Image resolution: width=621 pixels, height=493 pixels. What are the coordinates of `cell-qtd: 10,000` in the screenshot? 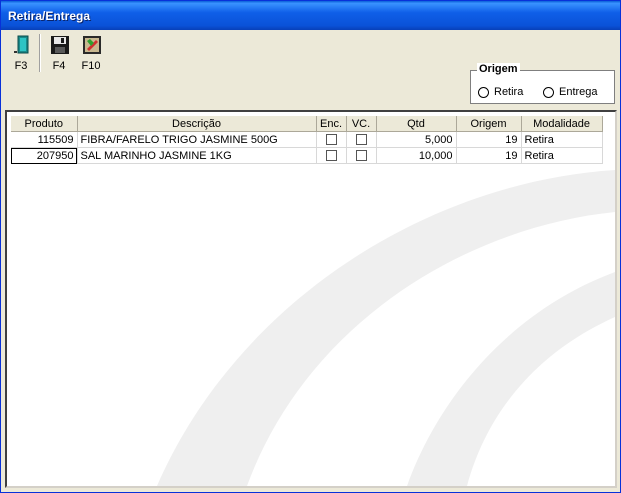 It's located at (416, 155).